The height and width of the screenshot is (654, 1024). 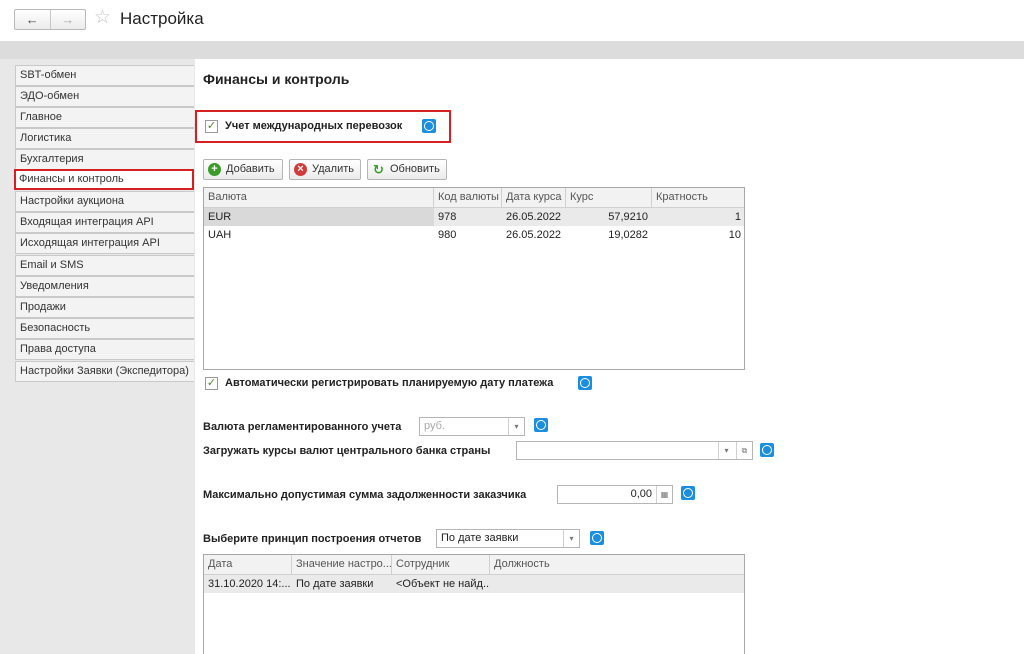 I want to click on delete-button: × Удалить, so click(x=325, y=169).